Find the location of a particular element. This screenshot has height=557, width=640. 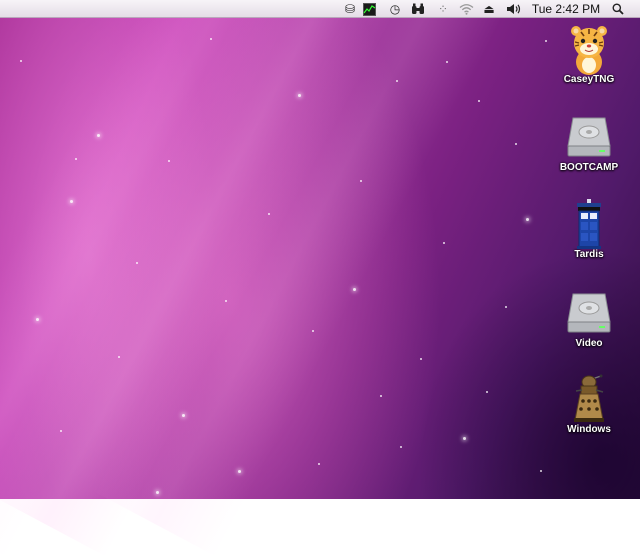

spaces-icon: ⁘ is located at coordinates (443, 9).